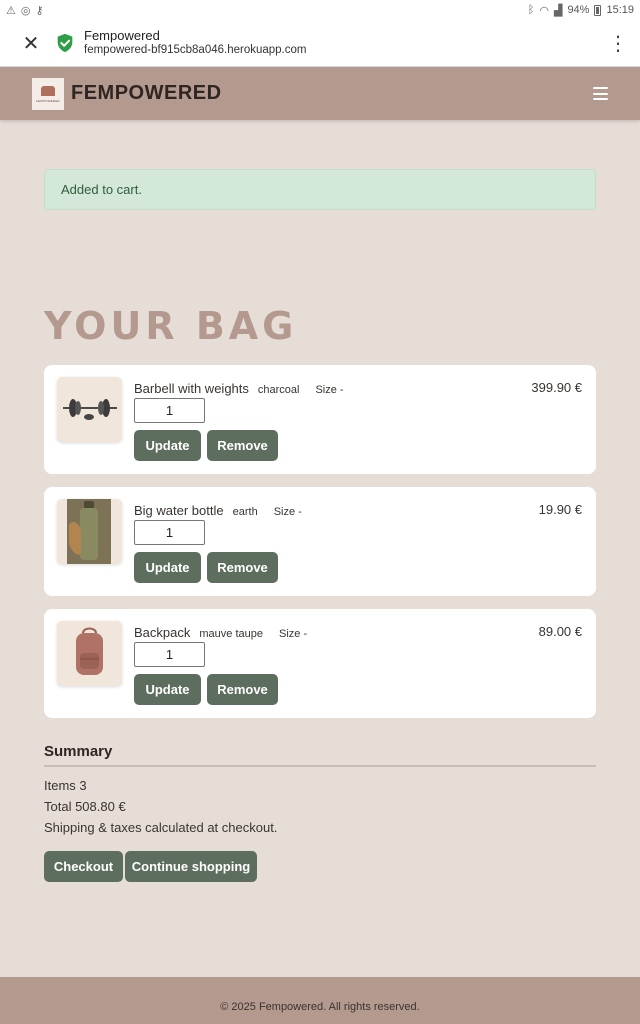 This screenshot has height=1024, width=640. Describe the element at coordinates (83, 866) in the screenshot. I see `checkout-button: Checkout` at that location.